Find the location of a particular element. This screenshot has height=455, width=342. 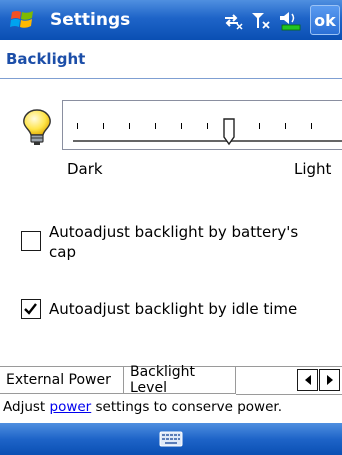

slider-min-label: Dark is located at coordinates (85, 169).